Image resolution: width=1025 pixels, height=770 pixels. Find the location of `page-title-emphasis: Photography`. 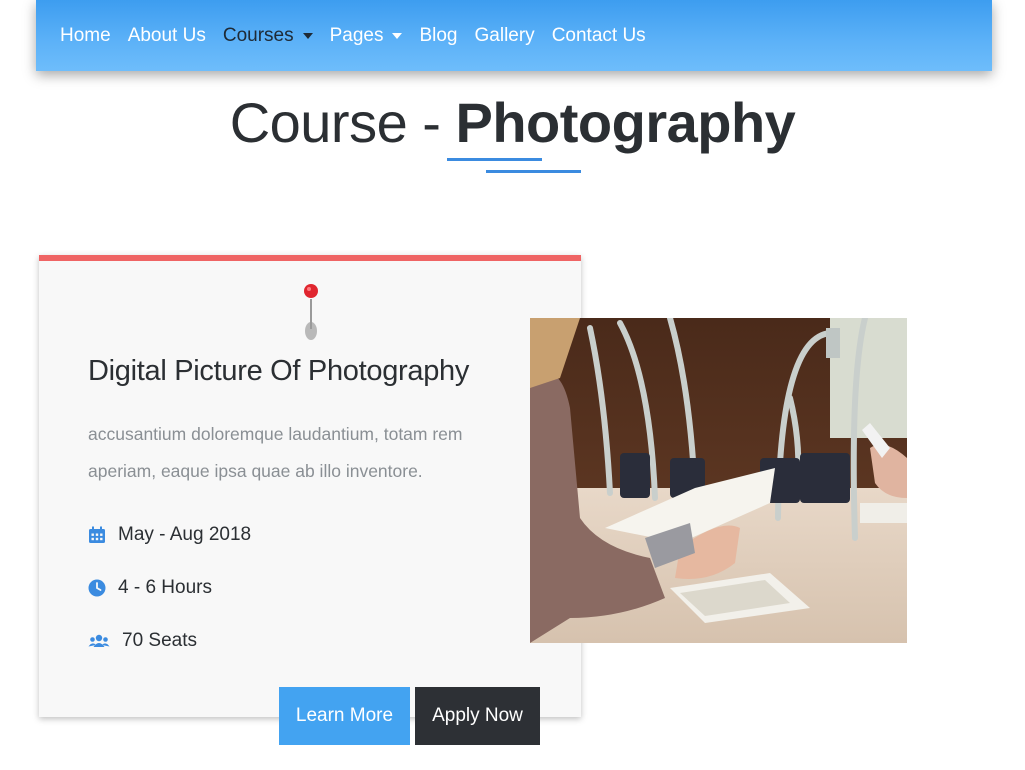

page-title-emphasis: Photography is located at coordinates (625, 122).